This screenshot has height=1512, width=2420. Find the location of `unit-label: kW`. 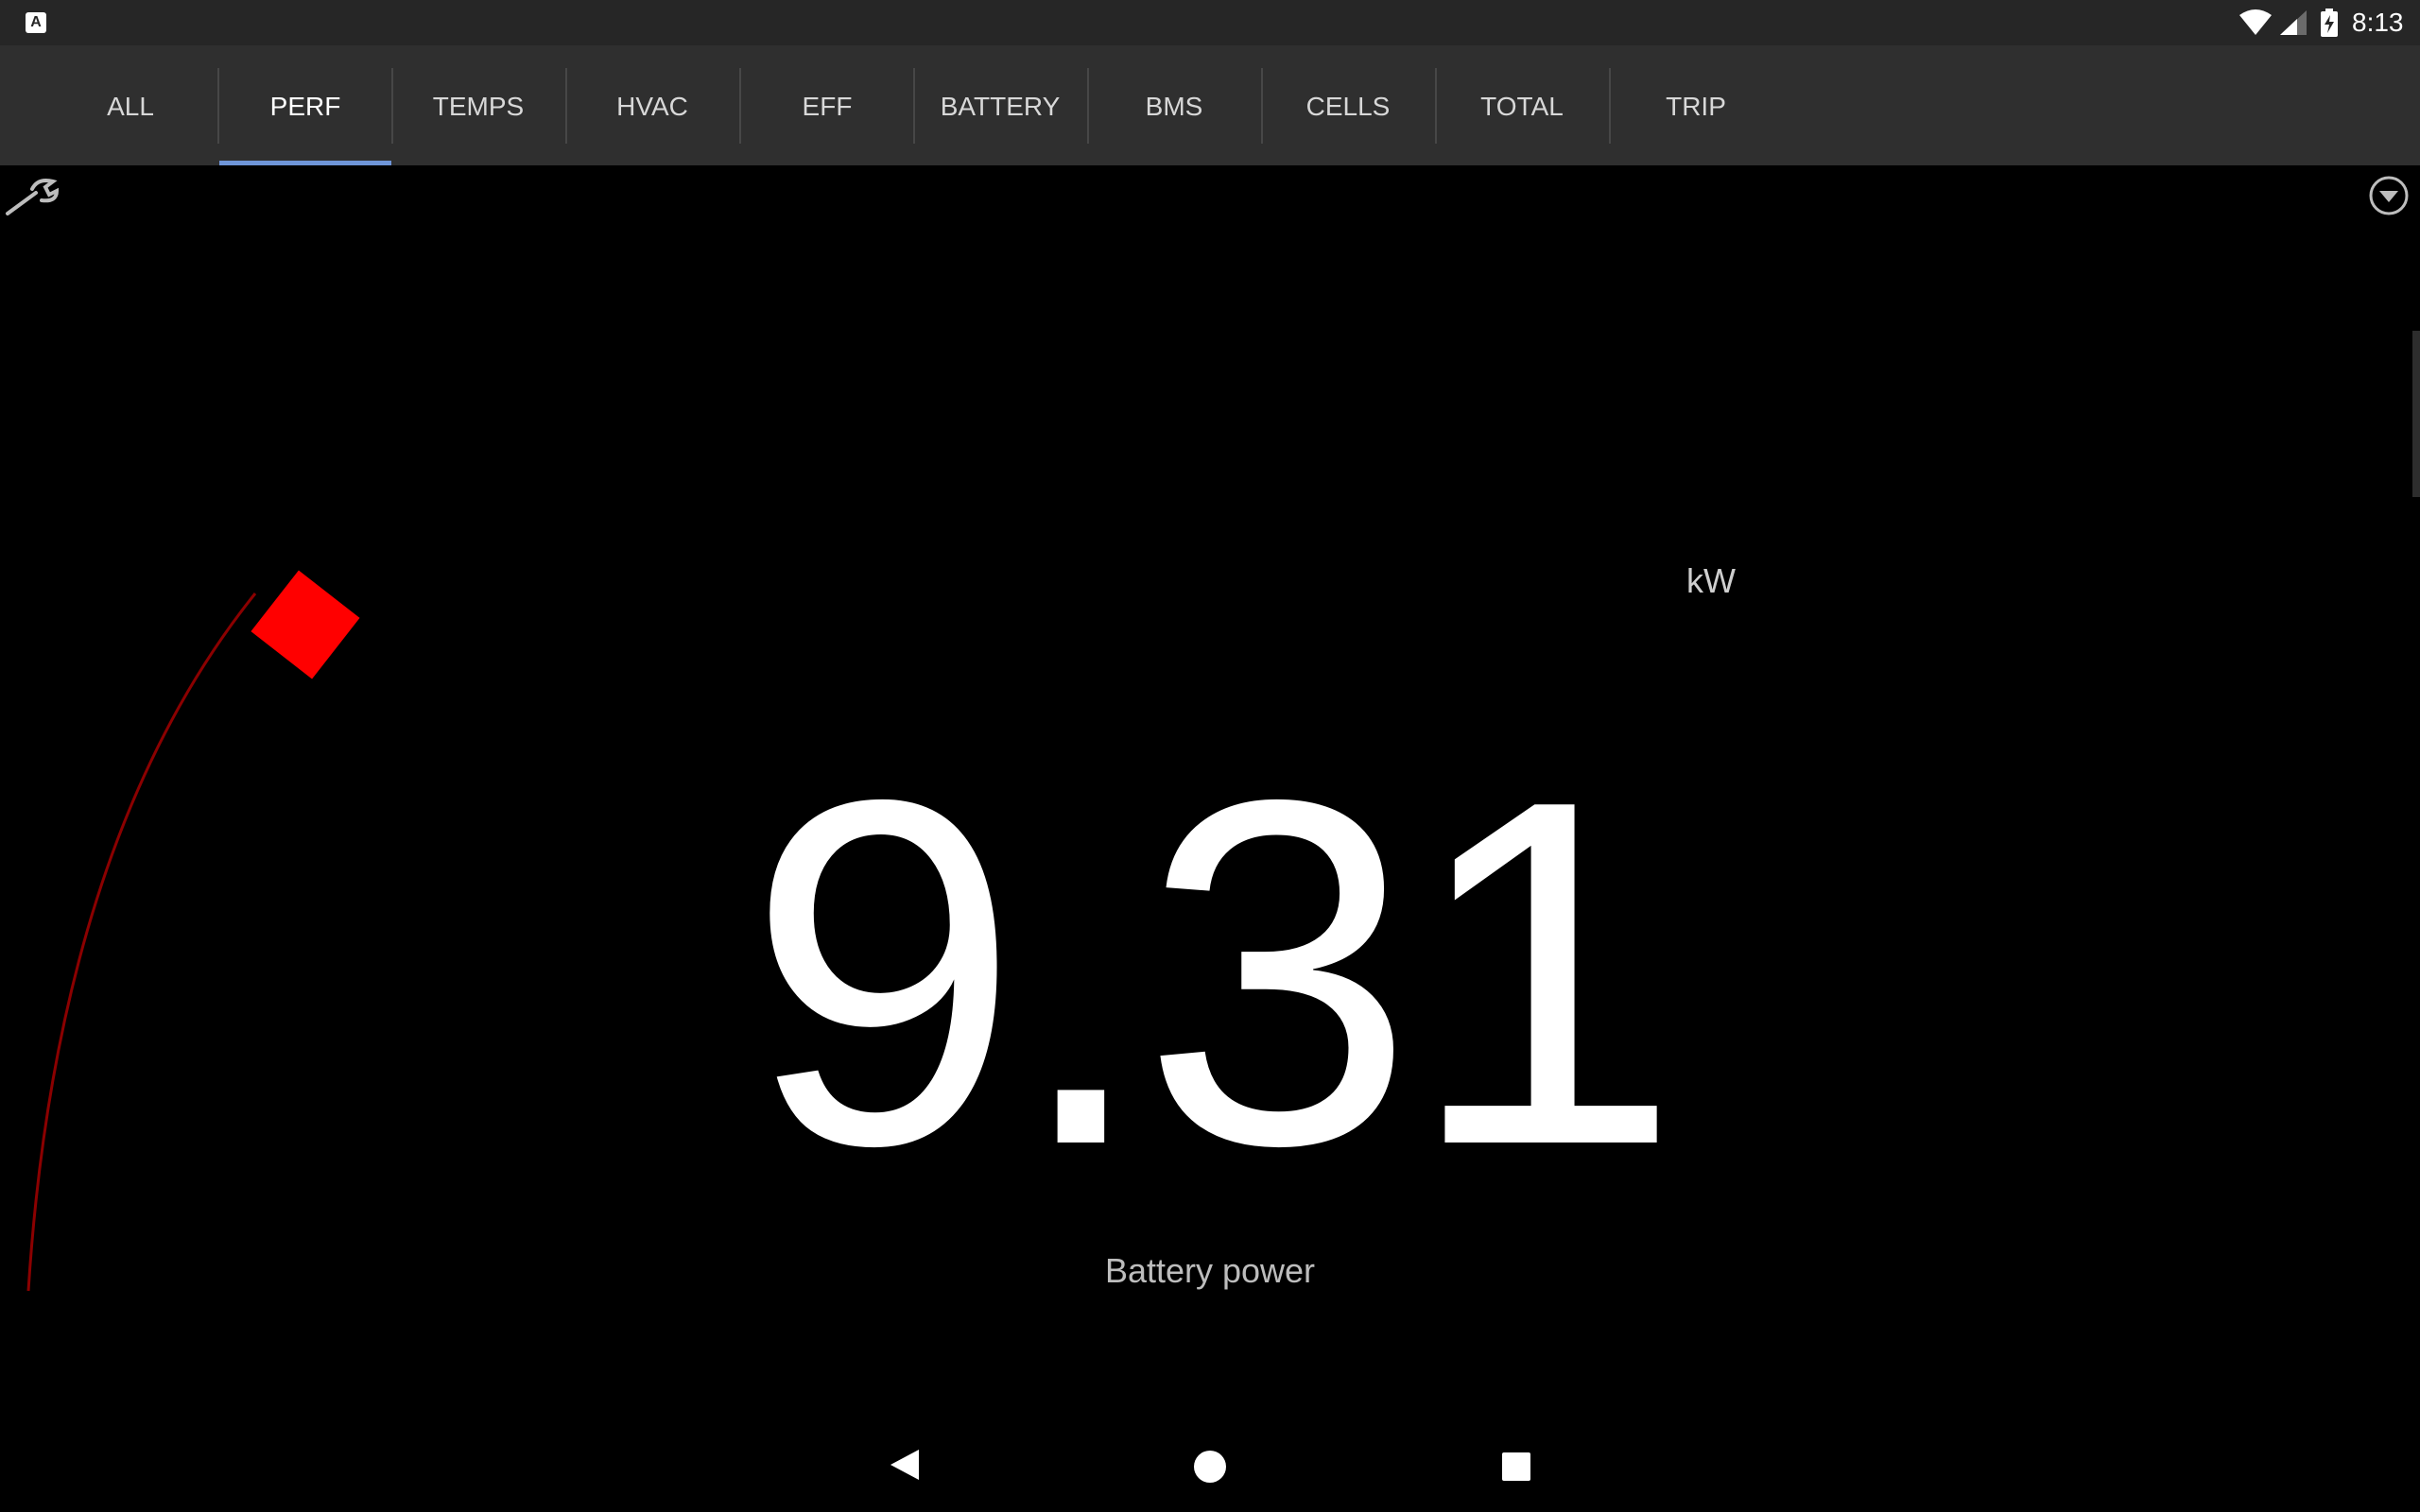

unit-label: kW is located at coordinates (1711, 580).